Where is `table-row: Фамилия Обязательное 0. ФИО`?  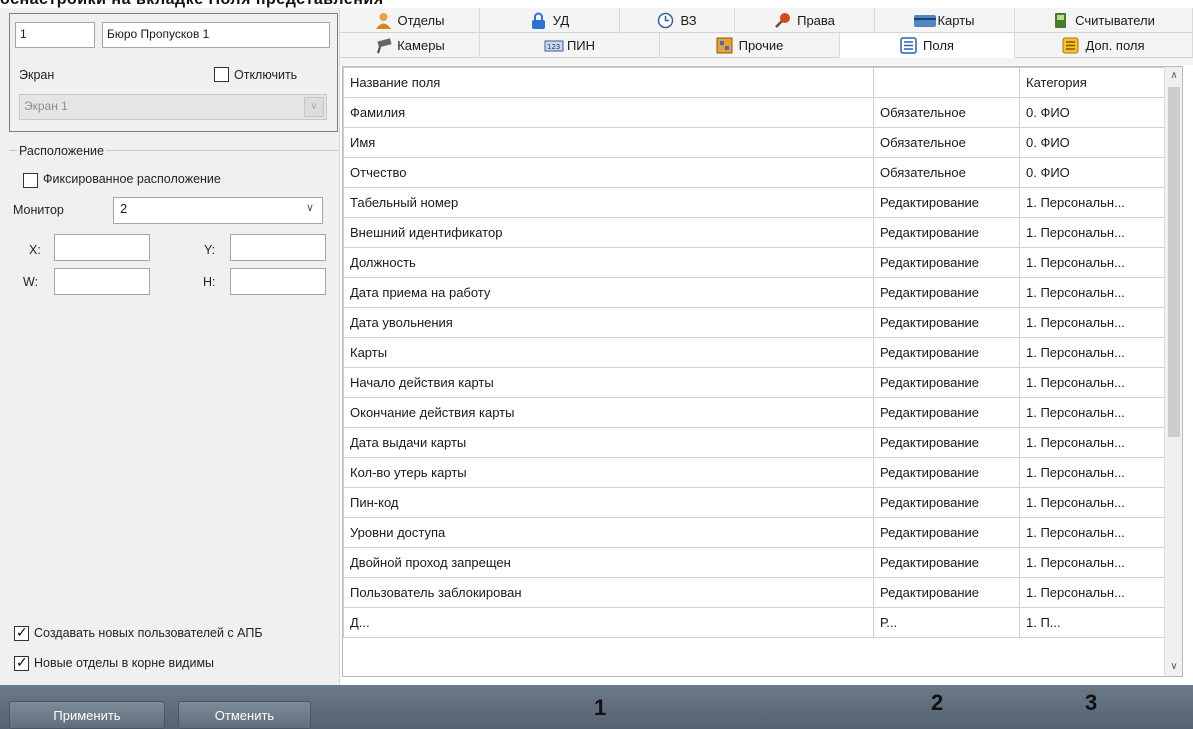 table-row: Фамилия Обязательное 0. ФИО is located at coordinates (754, 112).